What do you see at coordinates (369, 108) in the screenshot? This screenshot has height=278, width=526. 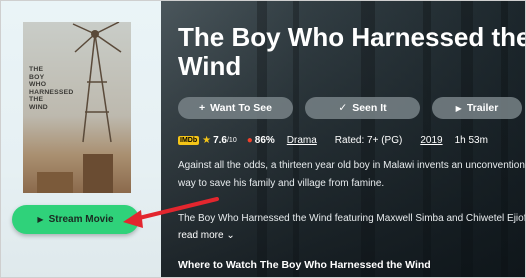 I see `seen-it-label: Seen It` at bounding box center [369, 108].